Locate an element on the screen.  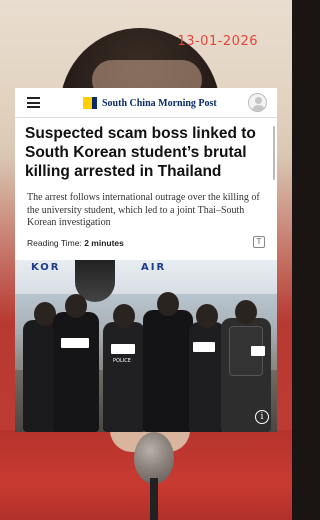
info-icon: i is located at coordinates (262, 417).